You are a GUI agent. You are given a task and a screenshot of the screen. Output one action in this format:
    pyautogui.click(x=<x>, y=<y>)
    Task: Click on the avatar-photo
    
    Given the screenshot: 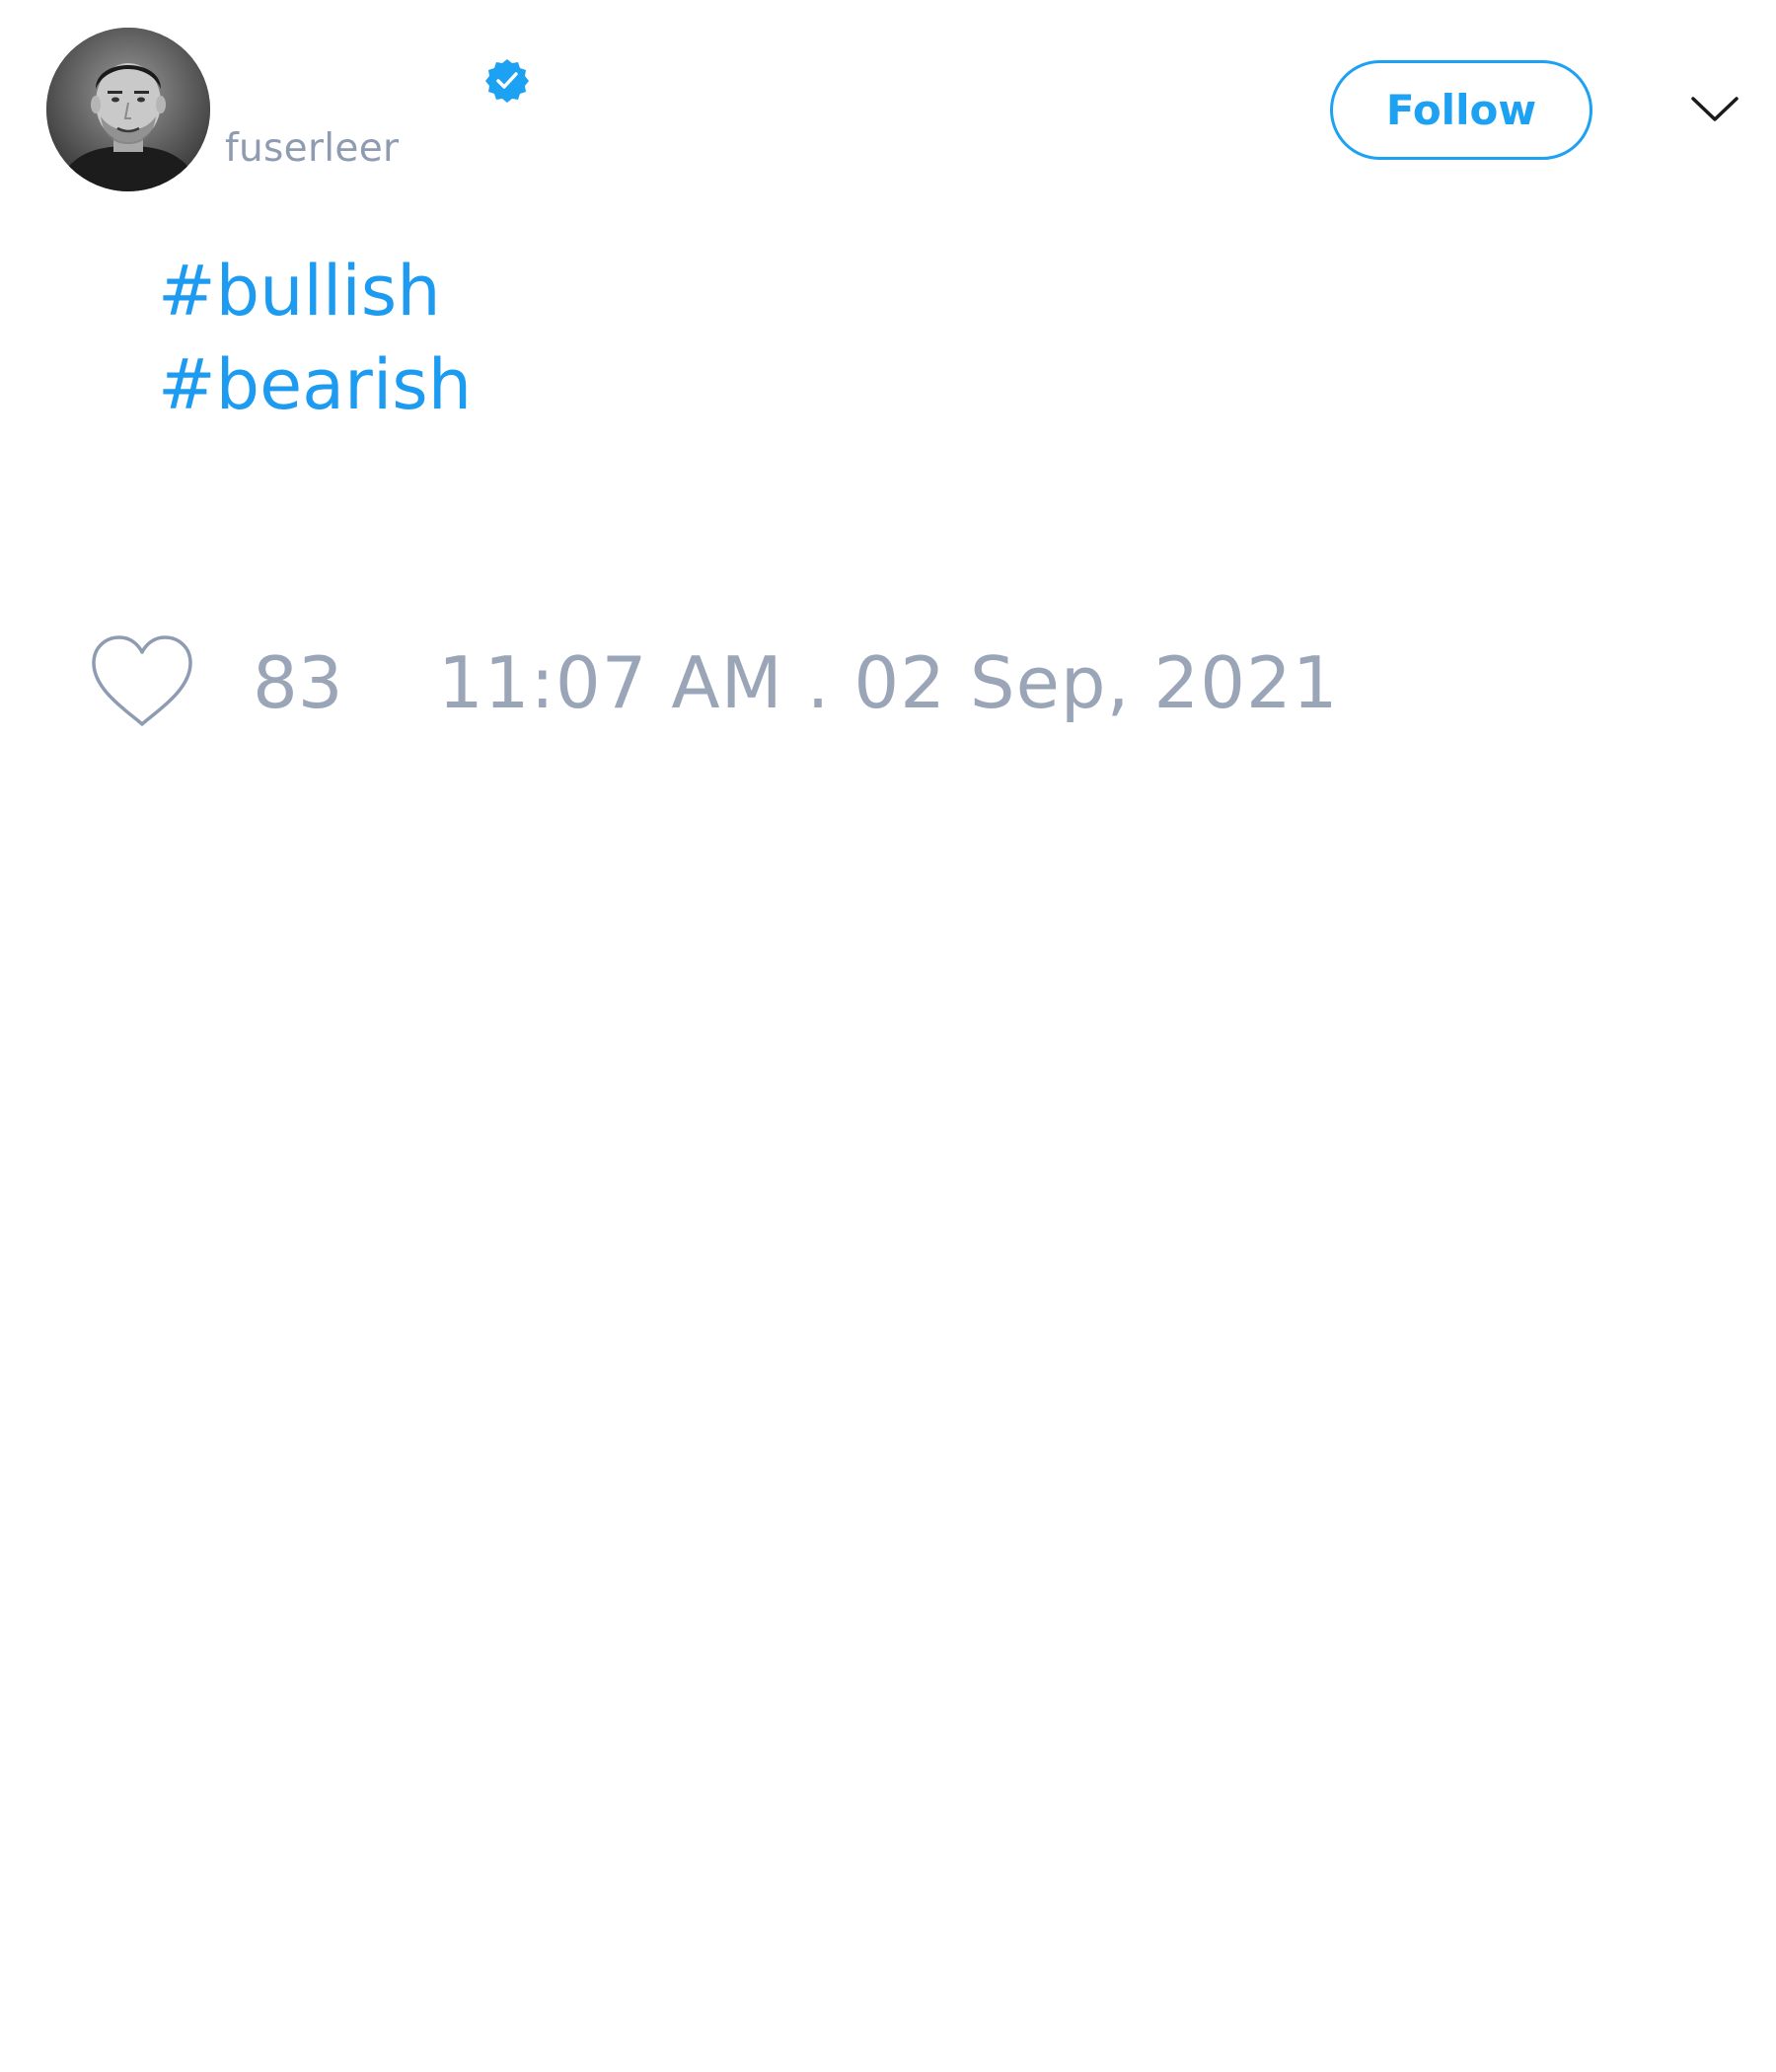 What is the action you would take?
    pyautogui.click(x=128, y=110)
    